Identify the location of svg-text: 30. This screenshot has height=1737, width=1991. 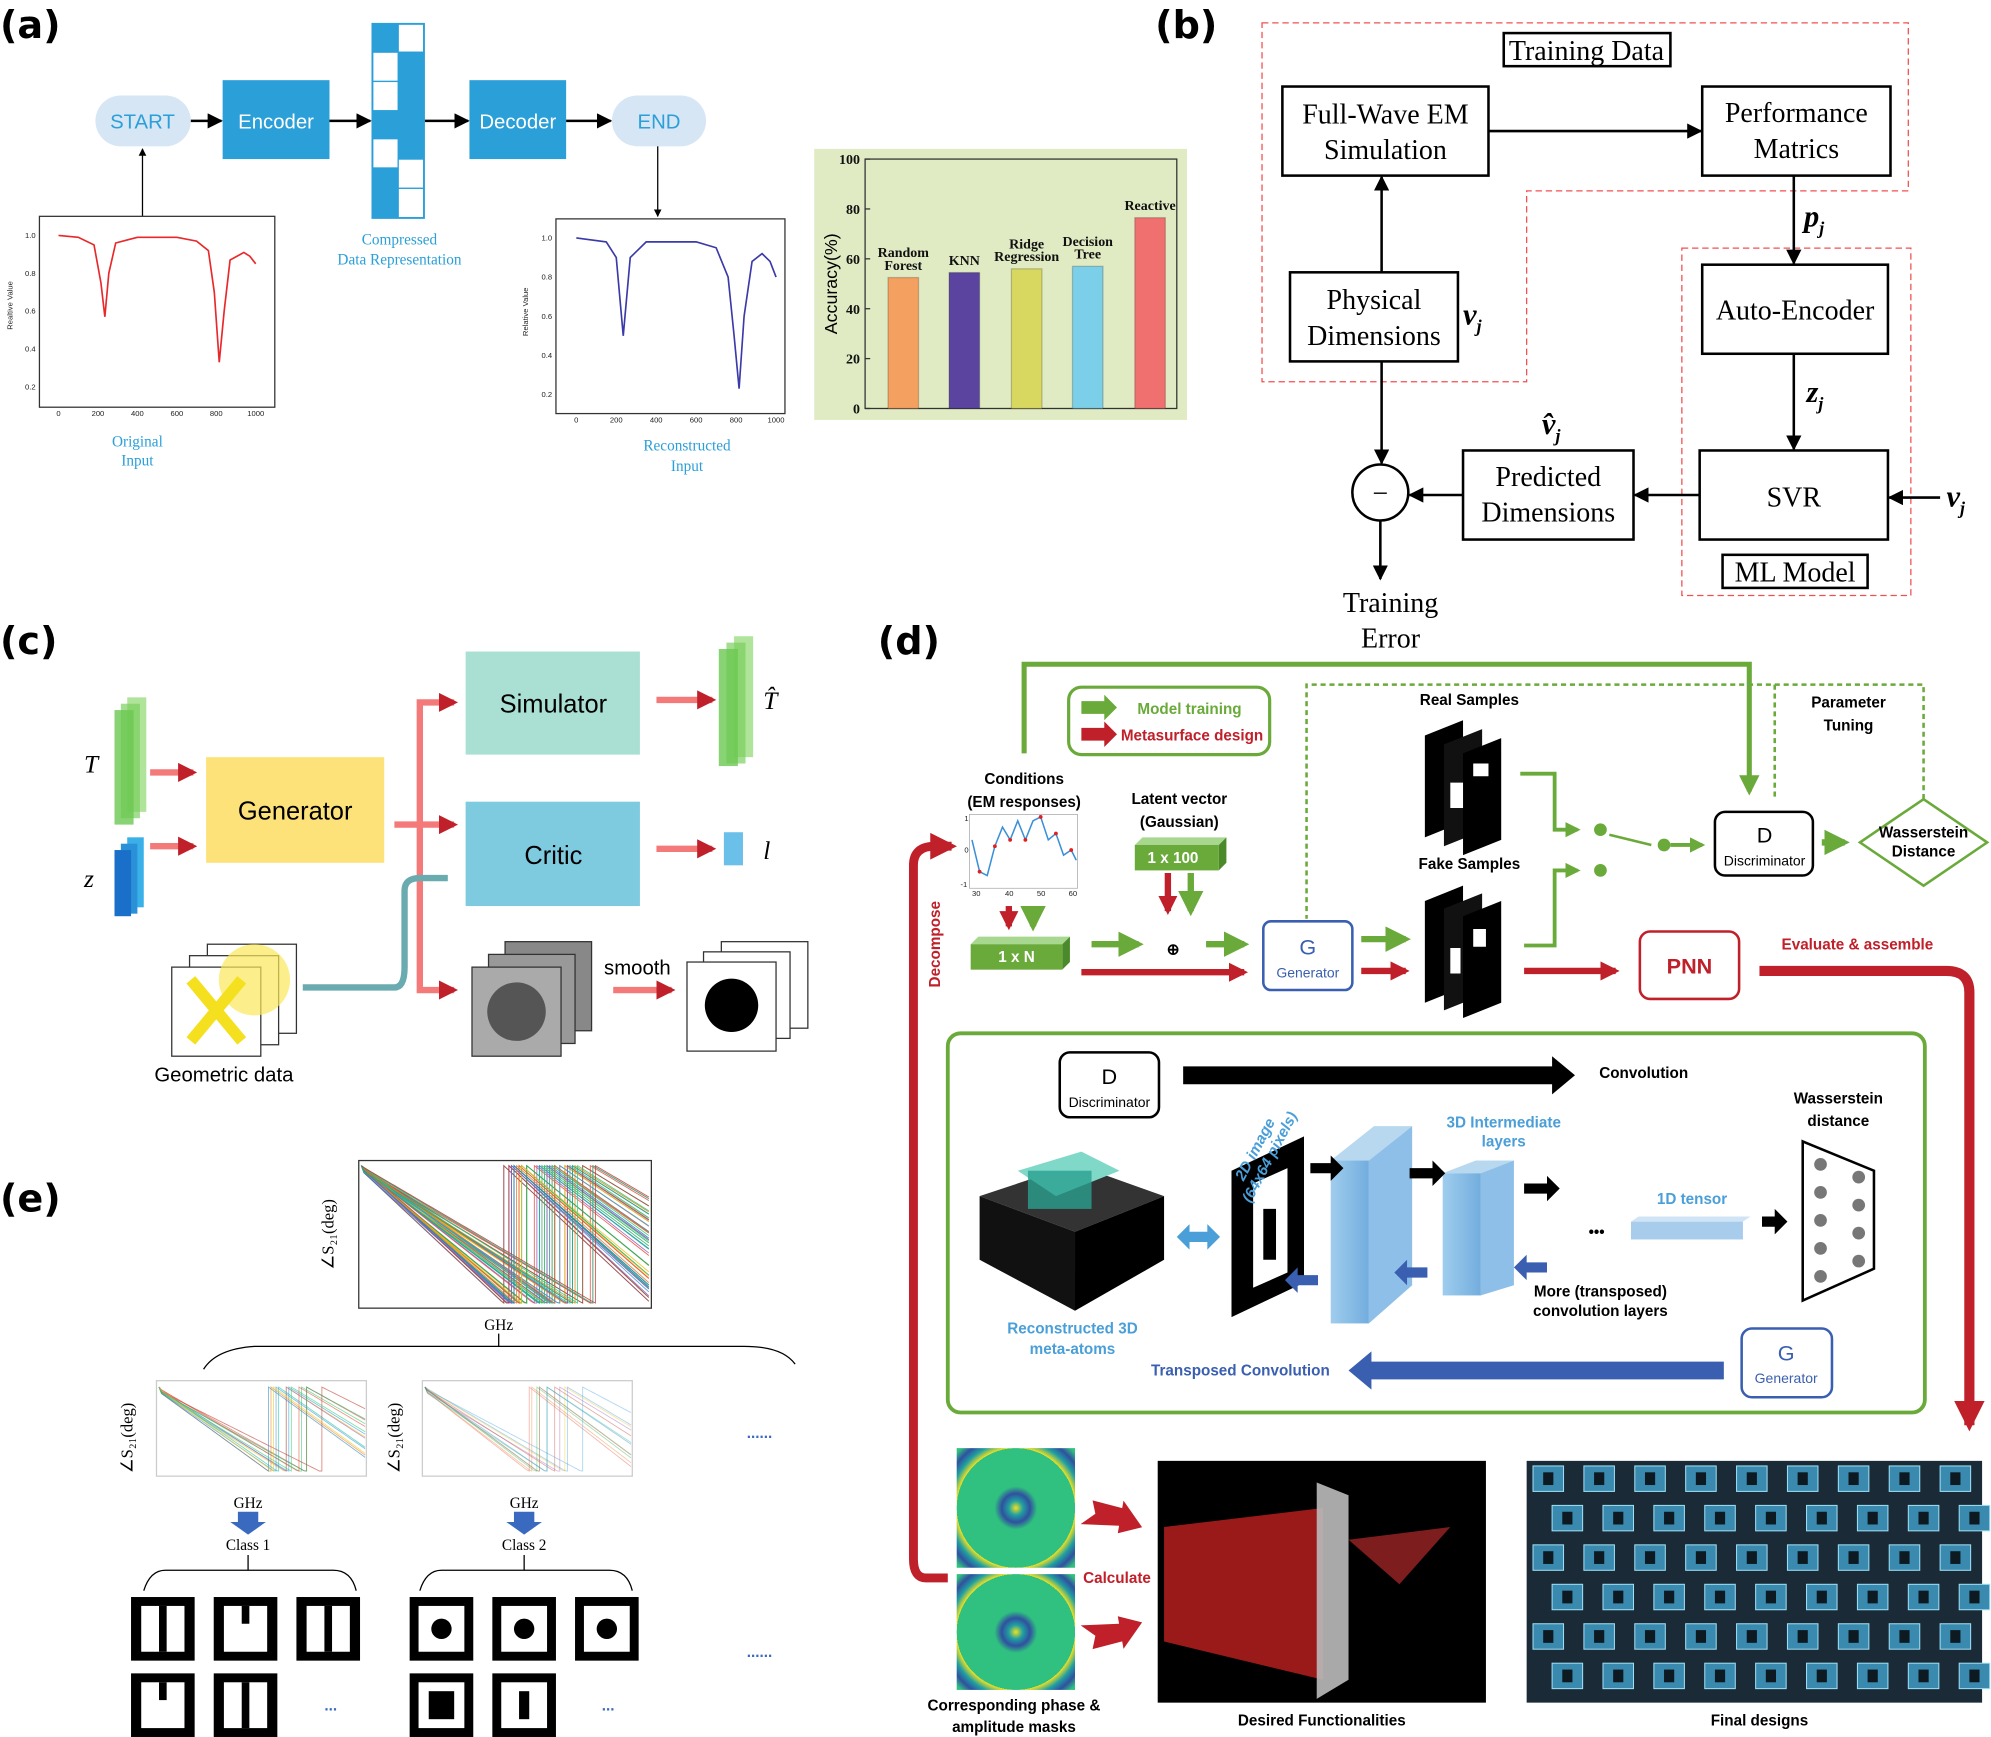
(976, 893).